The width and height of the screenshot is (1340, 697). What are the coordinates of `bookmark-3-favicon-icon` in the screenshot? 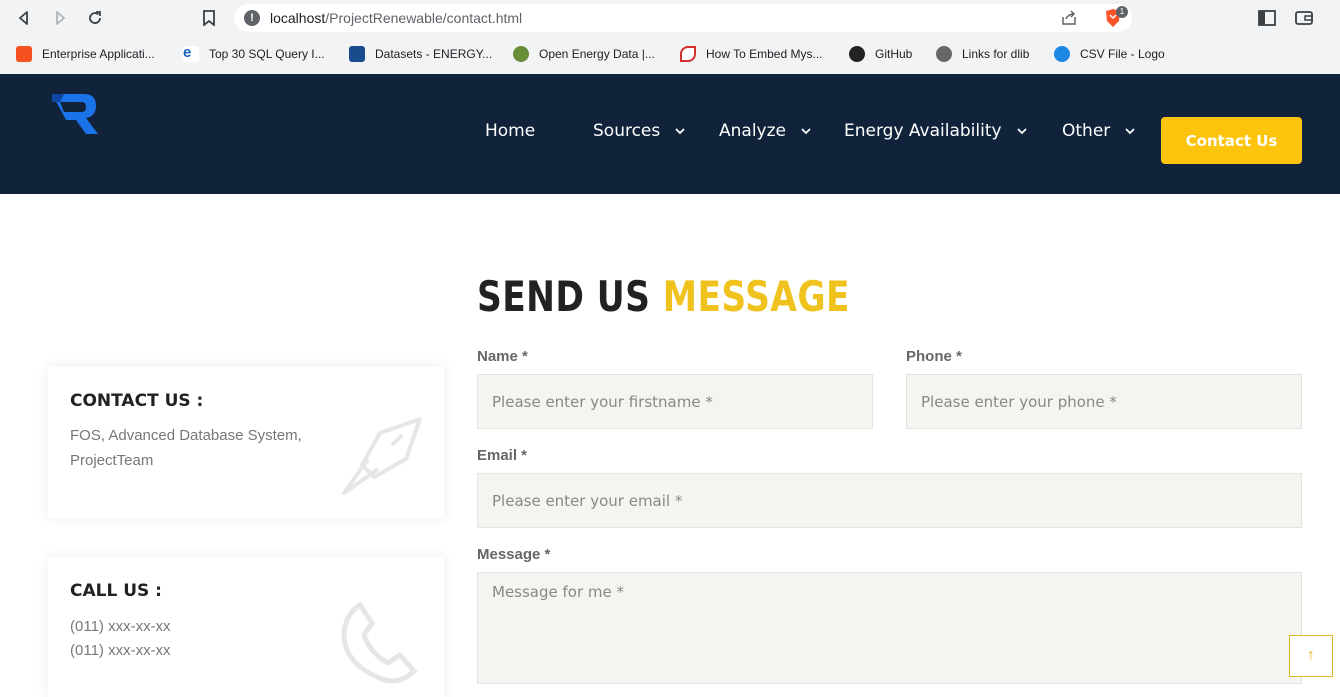 It's located at (521, 54).